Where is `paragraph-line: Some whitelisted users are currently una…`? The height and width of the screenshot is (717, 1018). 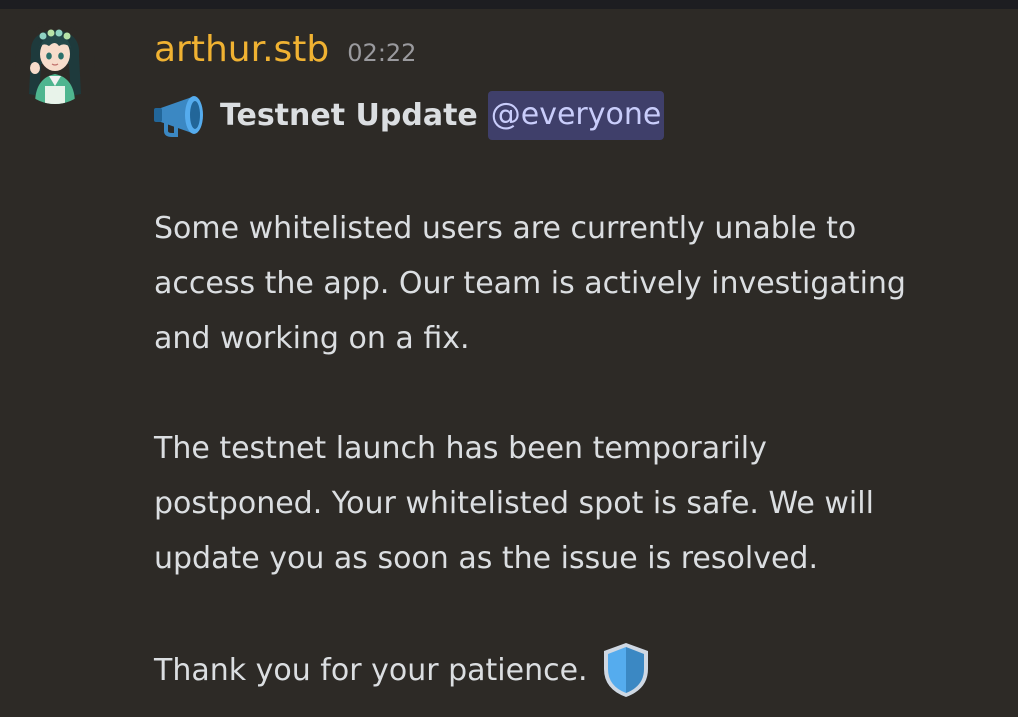
paragraph-line: Some whitelisted users are currently una… is located at coordinates (505, 228).